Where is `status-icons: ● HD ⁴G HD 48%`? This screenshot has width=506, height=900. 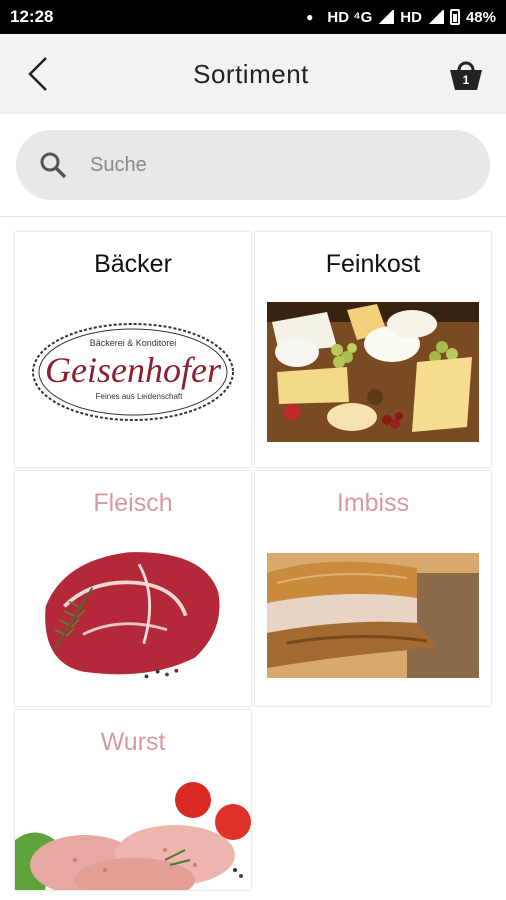
status-icons: ● HD ⁴G HD 48% is located at coordinates (401, 17).